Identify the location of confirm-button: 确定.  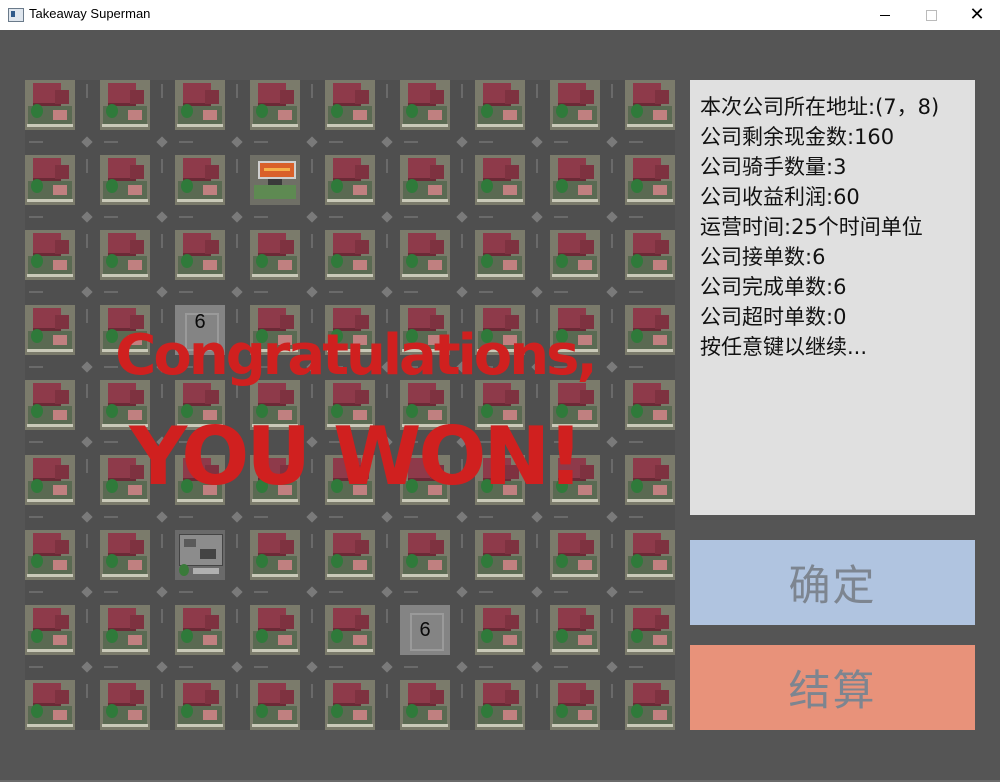
(832, 582).